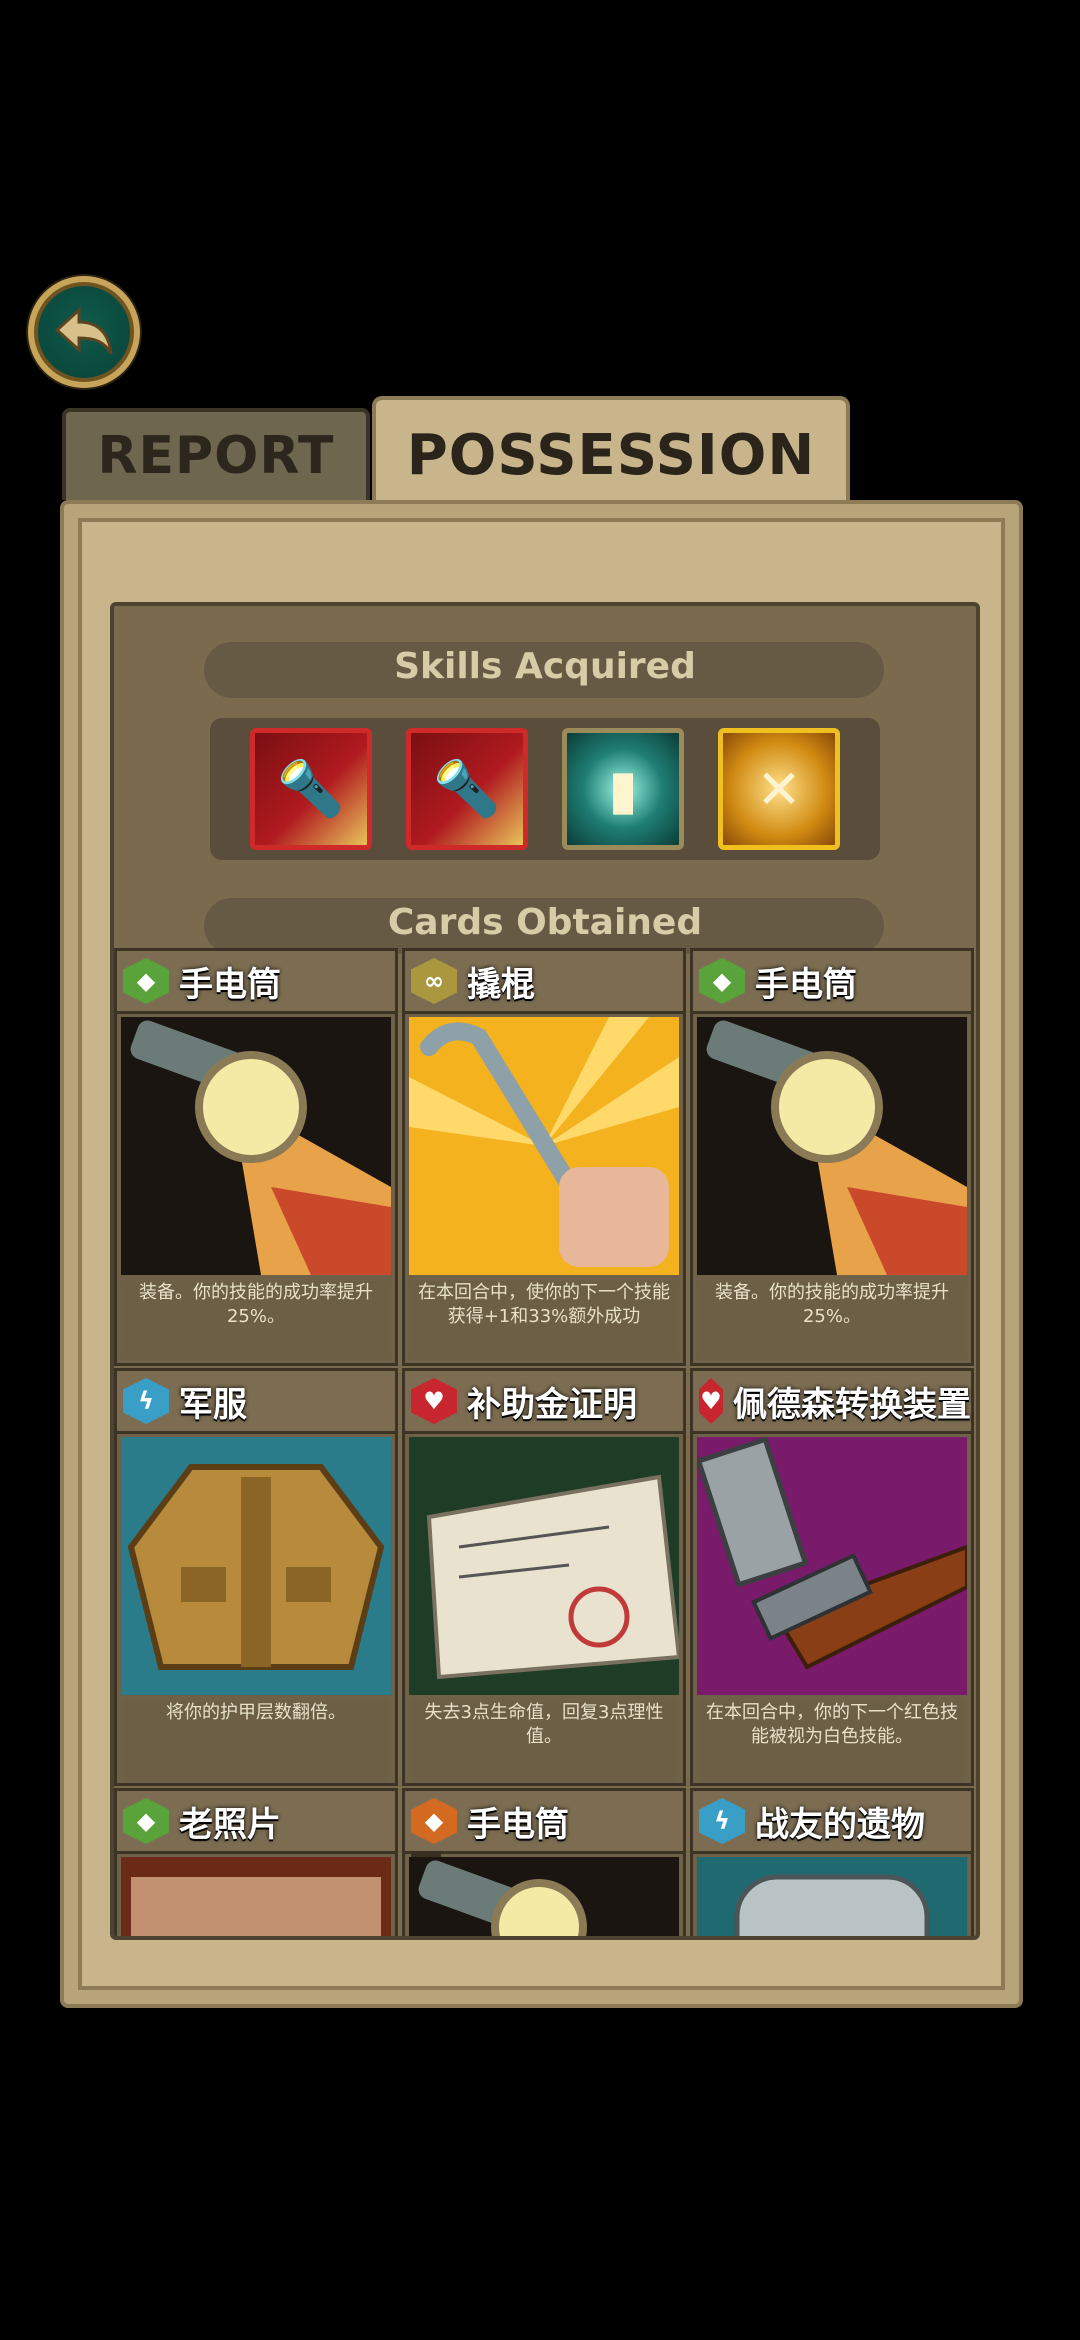 This screenshot has height=2340, width=1080. I want to click on skills-row: 🔦 🔦 ▮ ✕, so click(545, 789).